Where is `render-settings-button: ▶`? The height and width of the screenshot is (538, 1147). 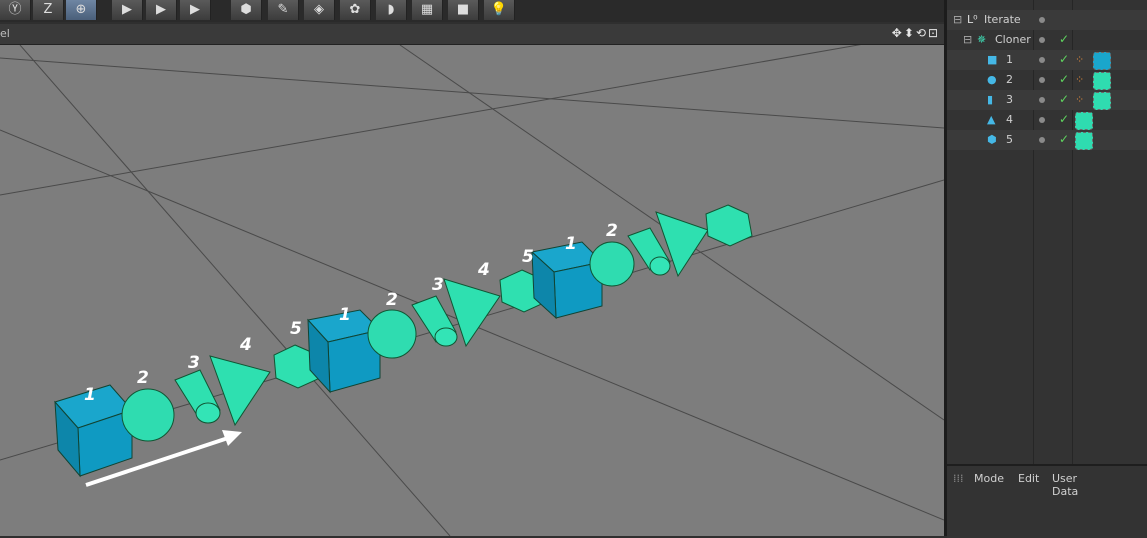 render-settings-button: ▶ is located at coordinates (195, 10).